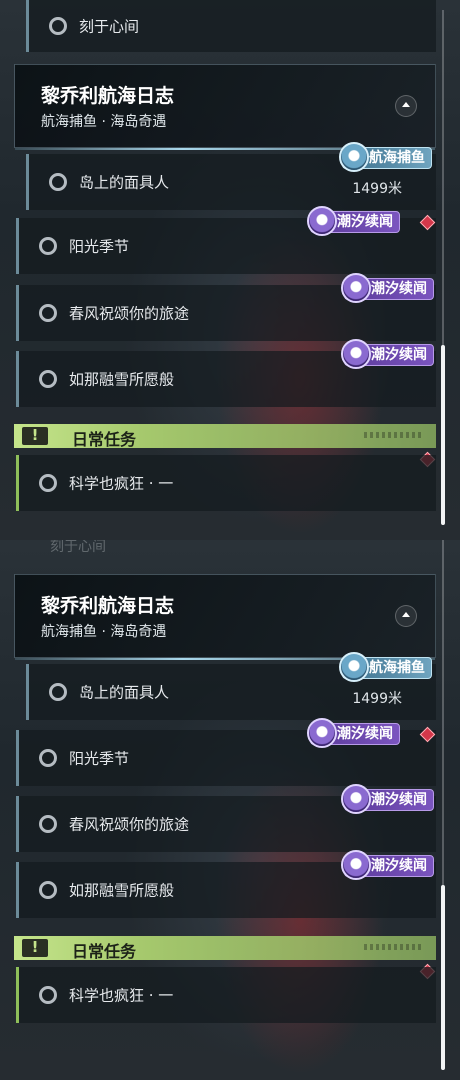  What do you see at coordinates (109, 26) in the screenshot?
I see `quest-label: 刻于心间` at bounding box center [109, 26].